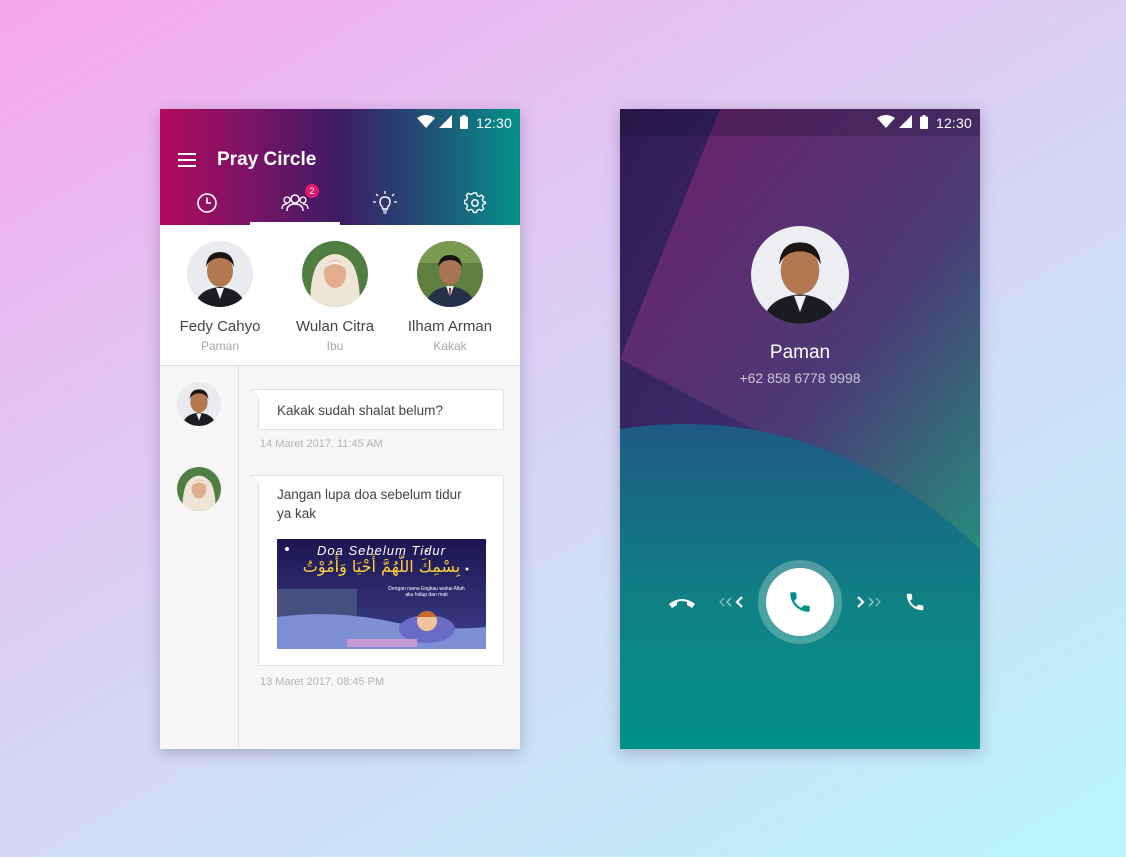  Describe the element at coordinates (800, 275) in the screenshot. I see `caller-avatar` at that location.